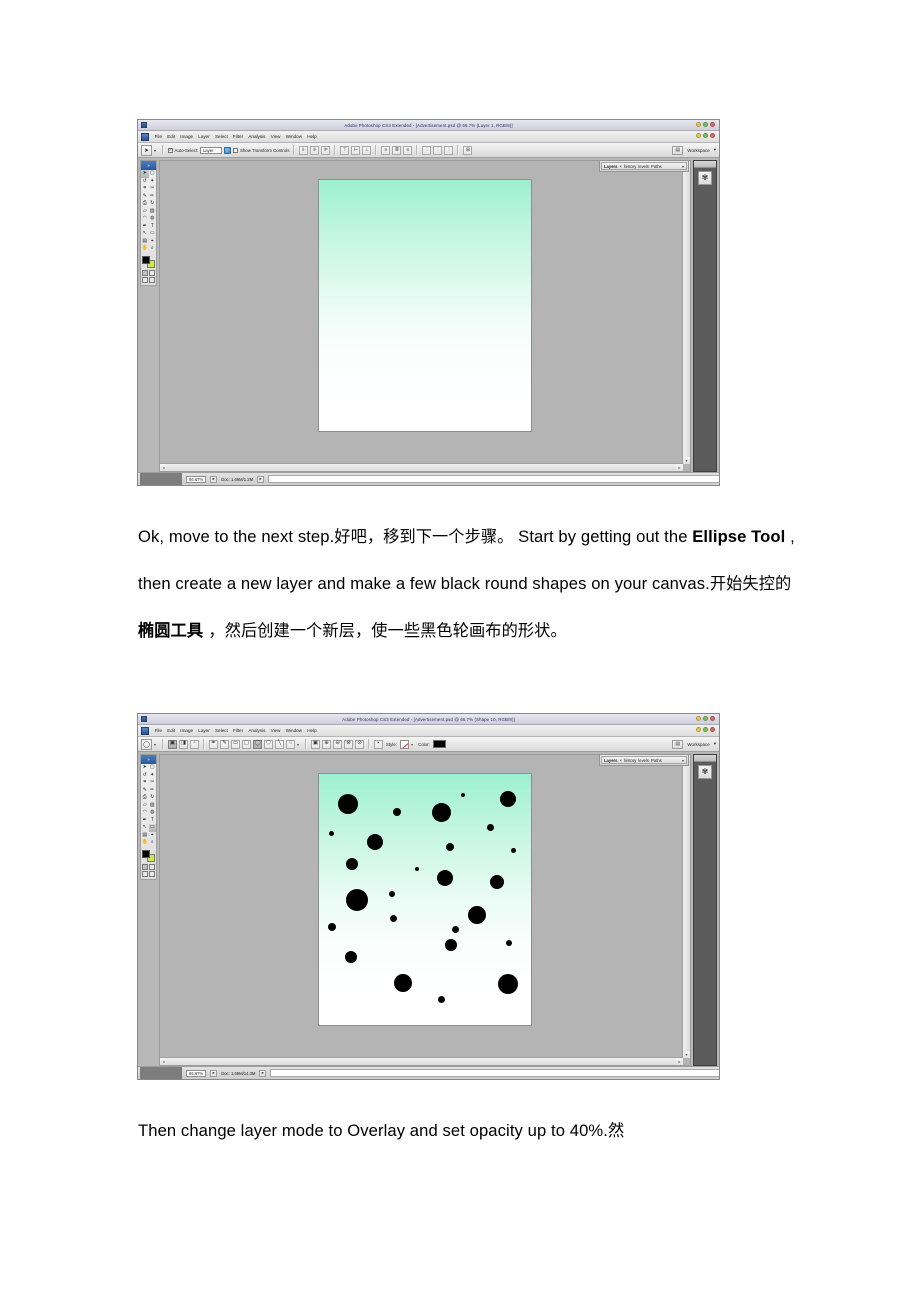 The image size is (920, 1302). Describe the element at coordinates (153, 219) in the screenshot. I see `dodge-tool-icon: ◍` at that location.